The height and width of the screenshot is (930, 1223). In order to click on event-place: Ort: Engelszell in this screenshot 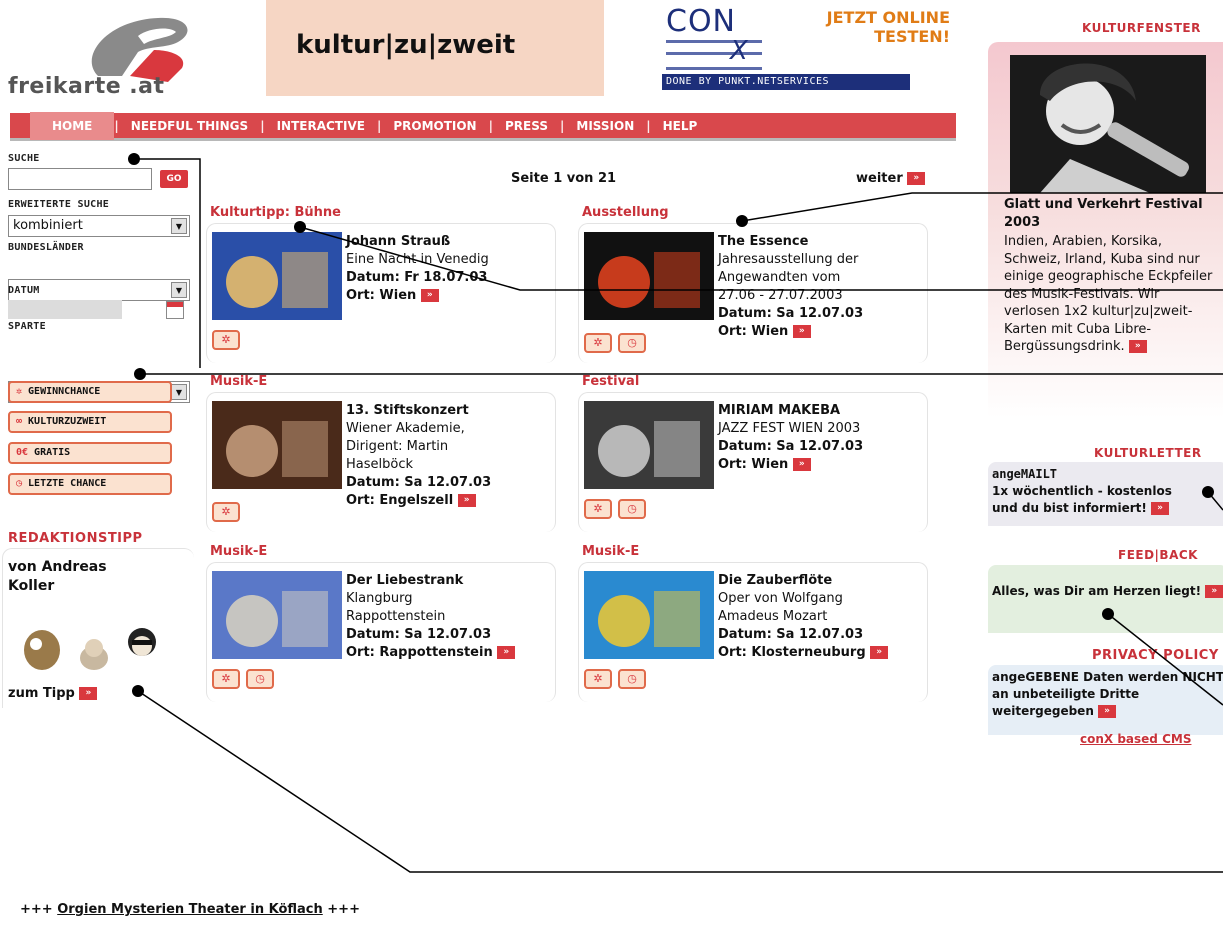, I will do `click(400, 500)`.